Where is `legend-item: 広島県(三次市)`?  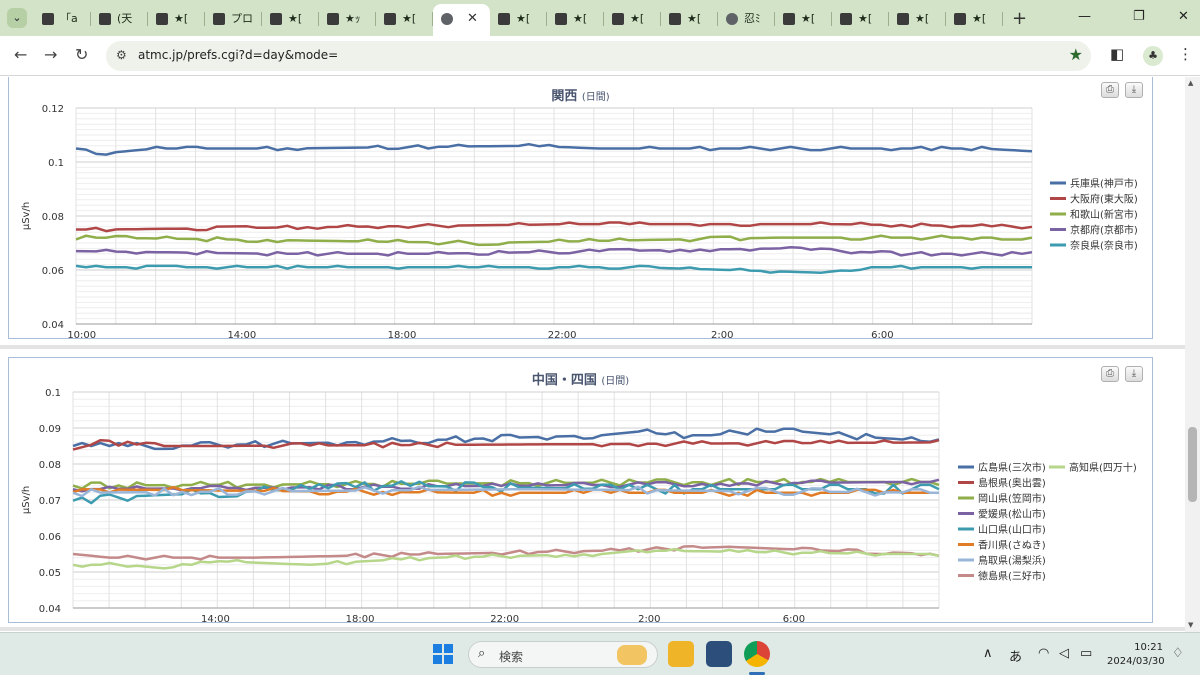 legend-item: 広島県(三次市) is located at coordinates (1012, 467).